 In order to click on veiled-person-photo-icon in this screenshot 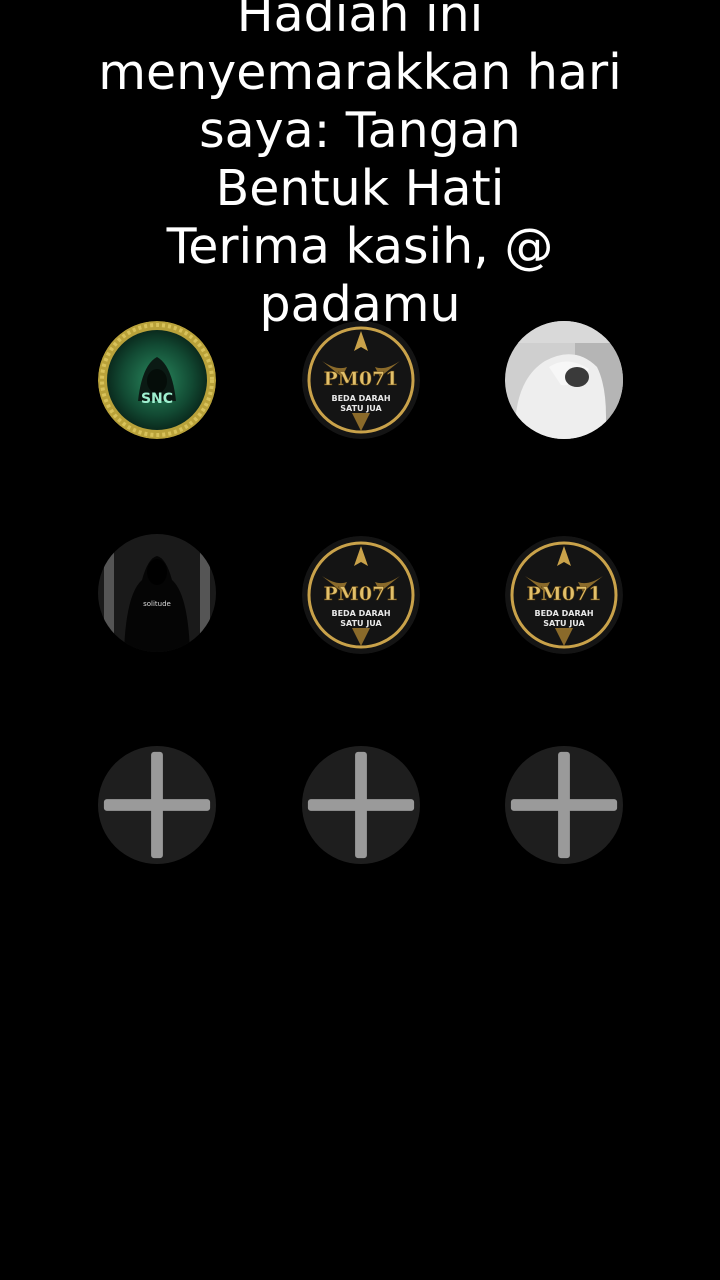, I will do `click(564, 380)`.